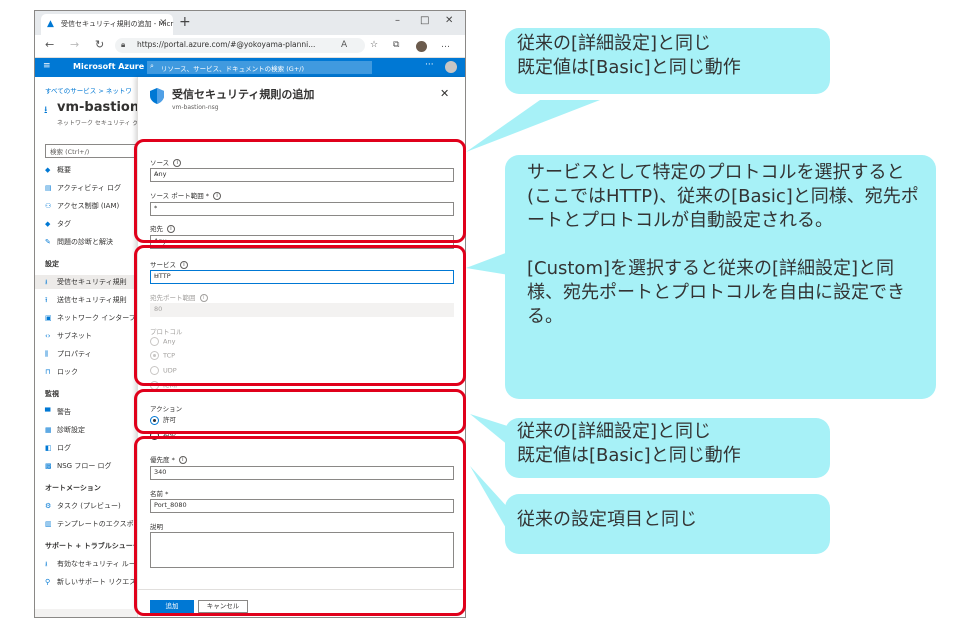 The image size is (959, 639). I want to click on callout-source-text: 従来の[詳細設定]と同じ 既定値は[Basic]と同じ動作, so click(629, 55).